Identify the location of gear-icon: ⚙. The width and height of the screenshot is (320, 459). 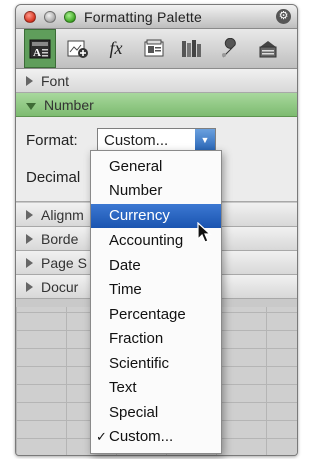
(283, 16).